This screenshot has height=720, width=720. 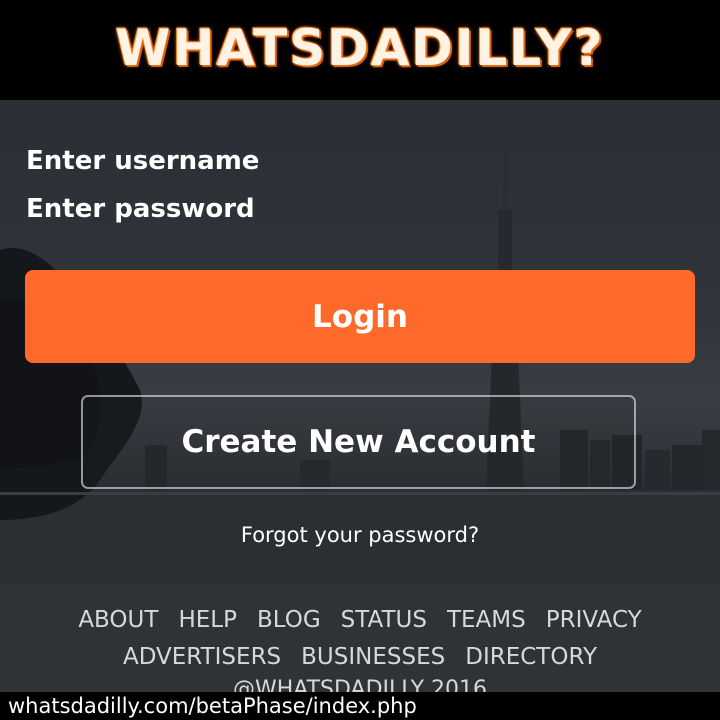 I want to click on login-button: Login, so click(x=360, y=316).